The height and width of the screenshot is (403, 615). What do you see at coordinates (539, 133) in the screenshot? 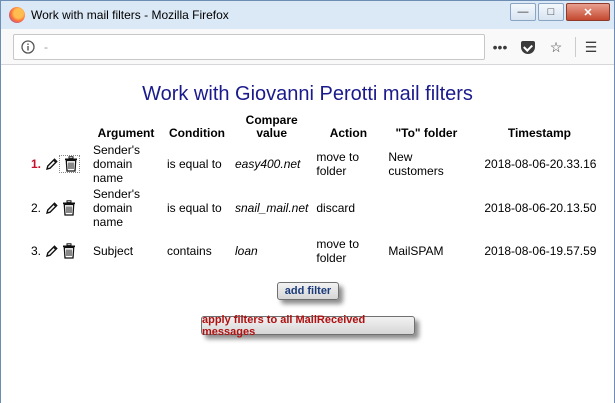
I see `header-timestamp: Timestamp` at bounding box center [539, 133].